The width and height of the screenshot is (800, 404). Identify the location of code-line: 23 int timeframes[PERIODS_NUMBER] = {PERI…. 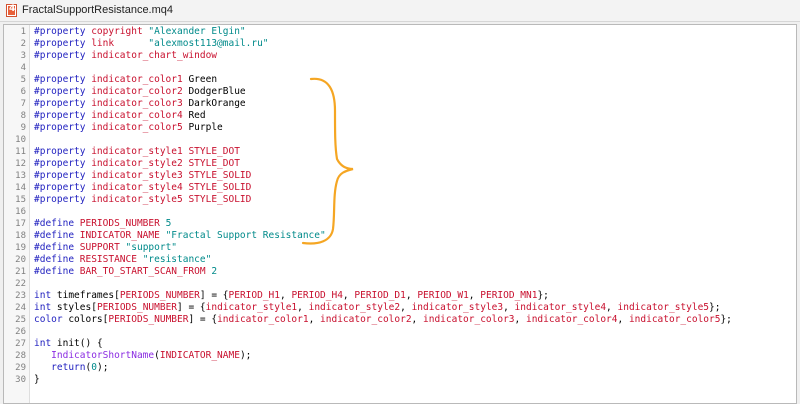
(400, 296).